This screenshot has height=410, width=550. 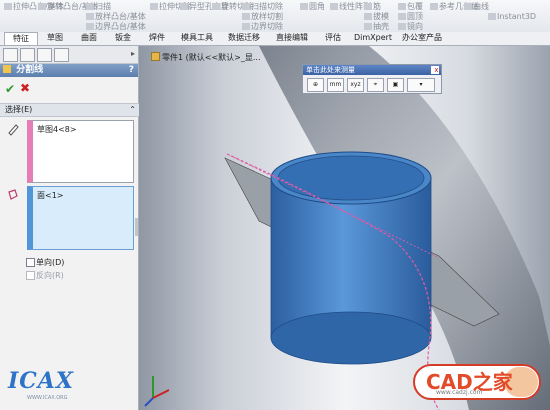 What do you see at coordinates (197, 38) in the screenshot?
I see `tab-mold-tools: 模具工具` at bounding box center [197, 38].